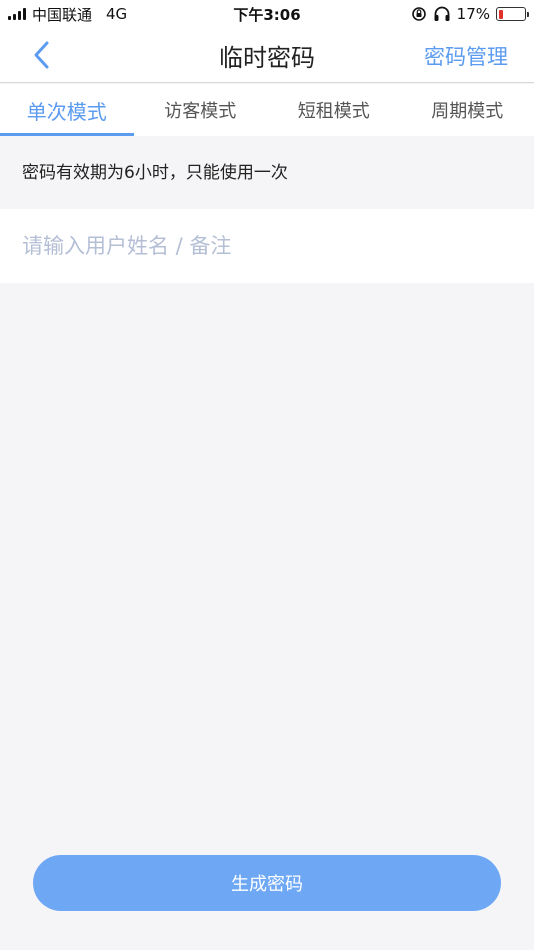 The image size is (534, 950). Describe the element at coordinates (17, 14) in the screenshot. I see `signal-icon` at that location.